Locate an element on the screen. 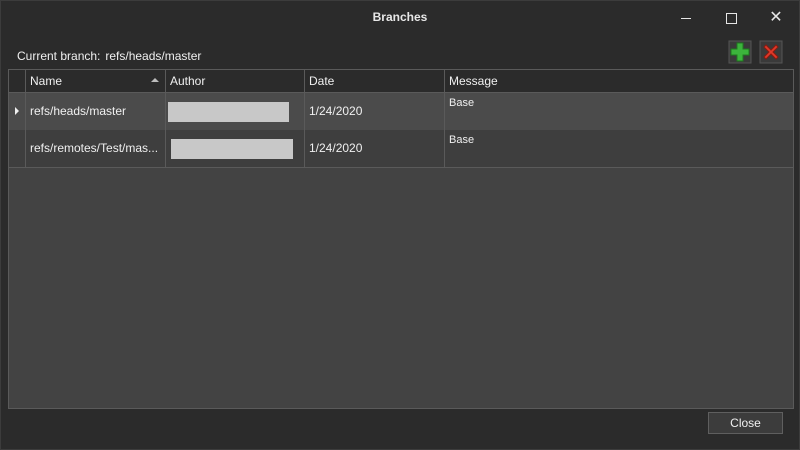 The height and width of the screenshot is (450, 800). minimize-button is located at coordinates (686, 18).